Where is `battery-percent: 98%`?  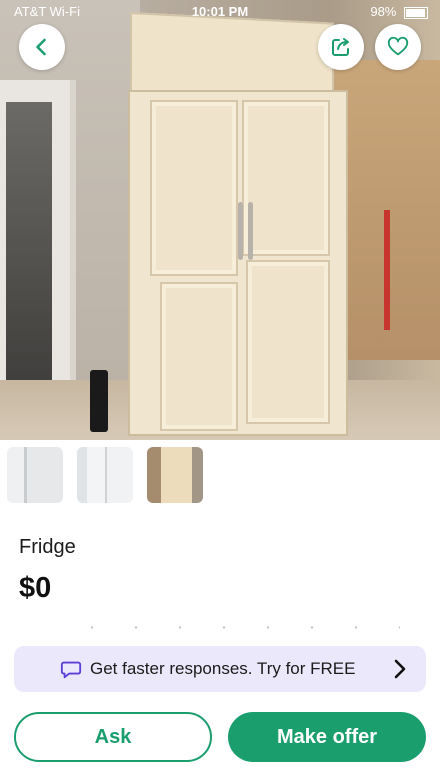 battery-percent: 98% is located at coordinates (383, 11).